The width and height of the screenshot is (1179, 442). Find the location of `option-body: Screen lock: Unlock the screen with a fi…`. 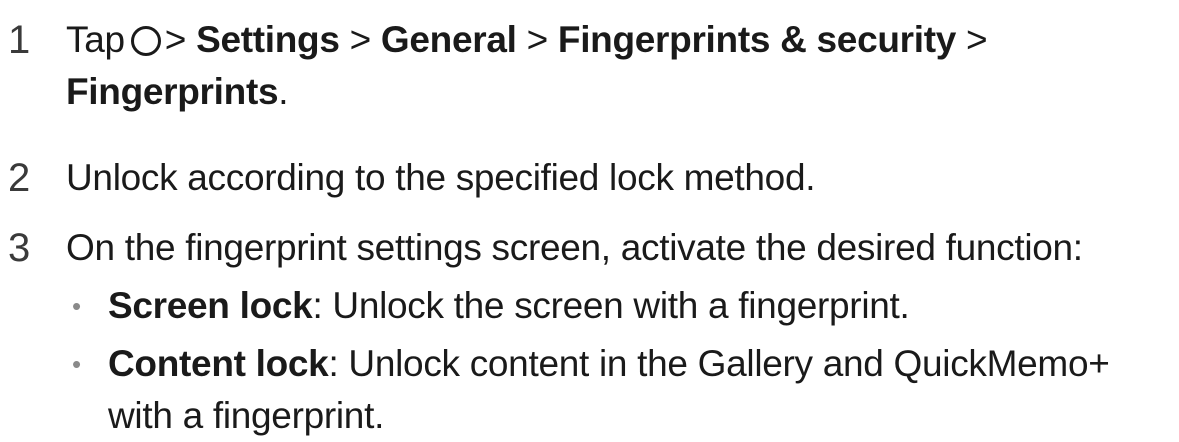

option-body: Screen lock: Unlock the screen with a fi… is located at coordinates (635, 306).